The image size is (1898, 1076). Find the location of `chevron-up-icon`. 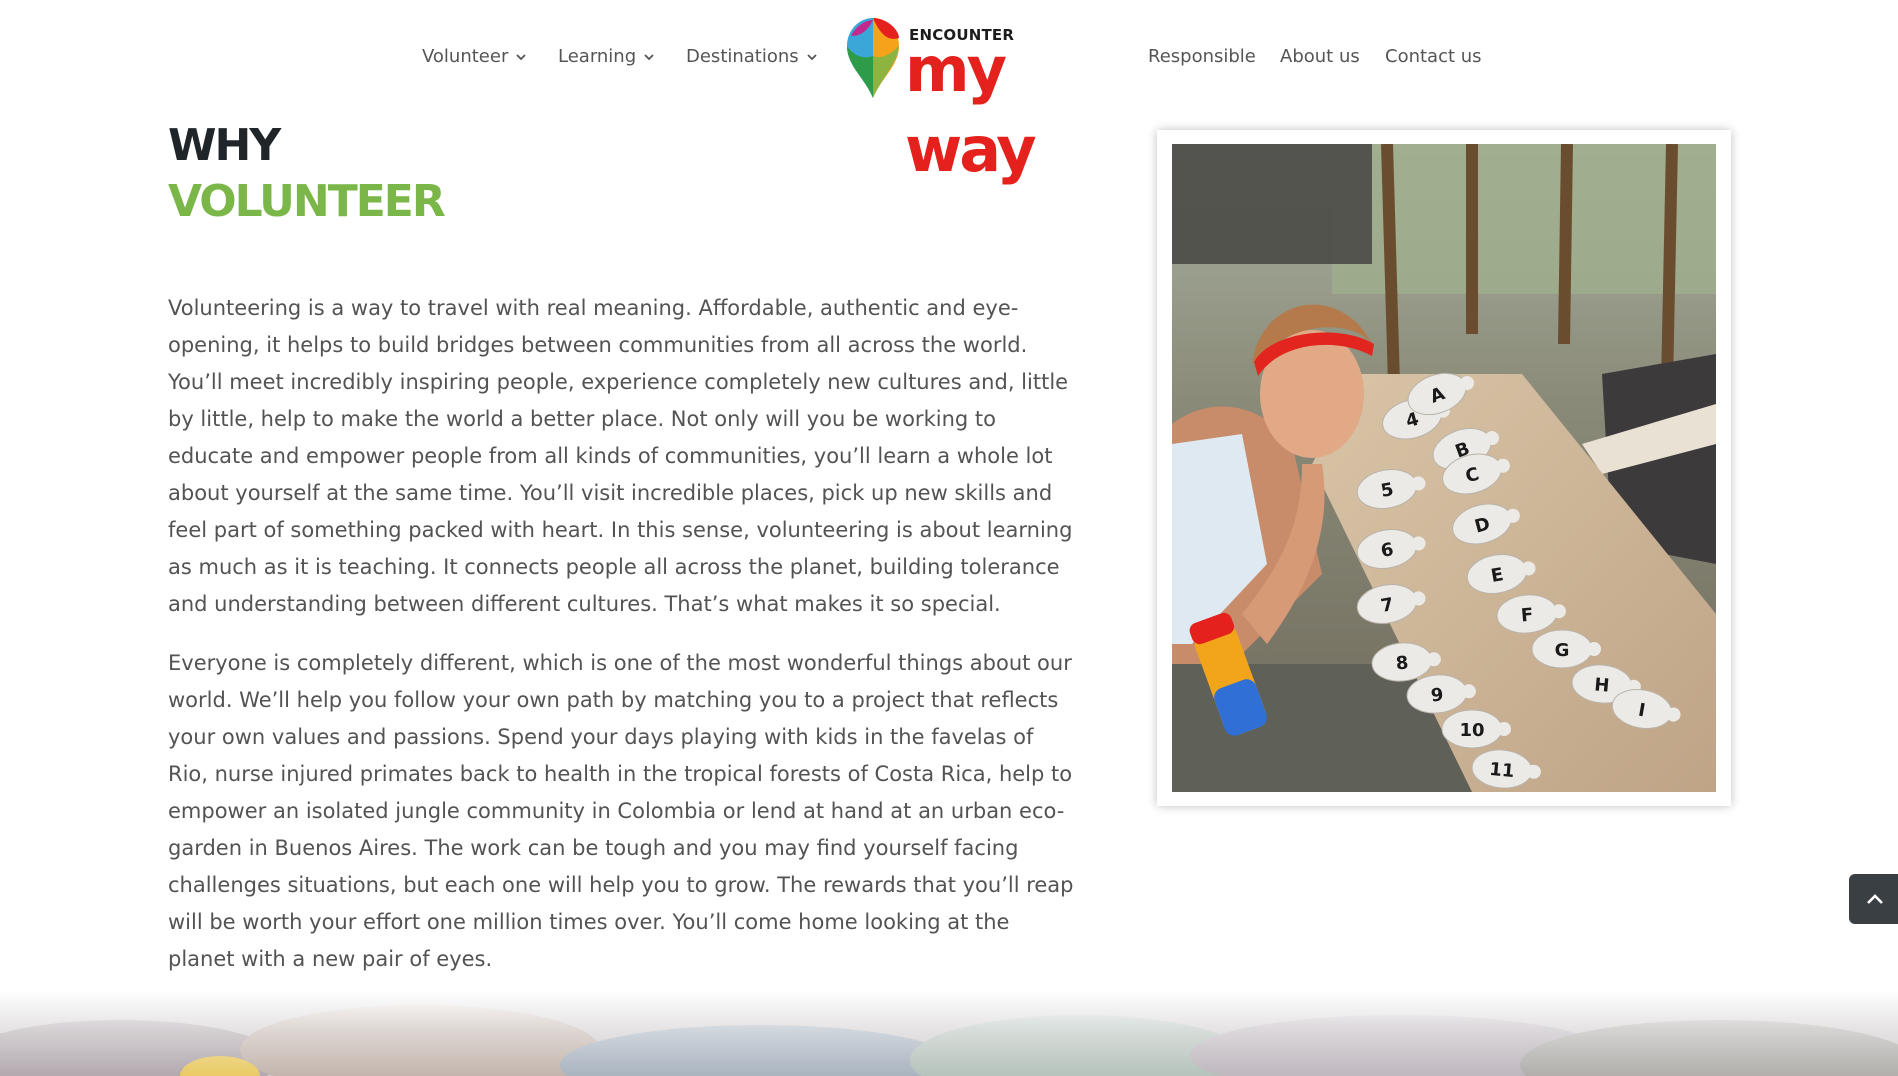

chevron-up-icon is located at coordinates (1875, 899).